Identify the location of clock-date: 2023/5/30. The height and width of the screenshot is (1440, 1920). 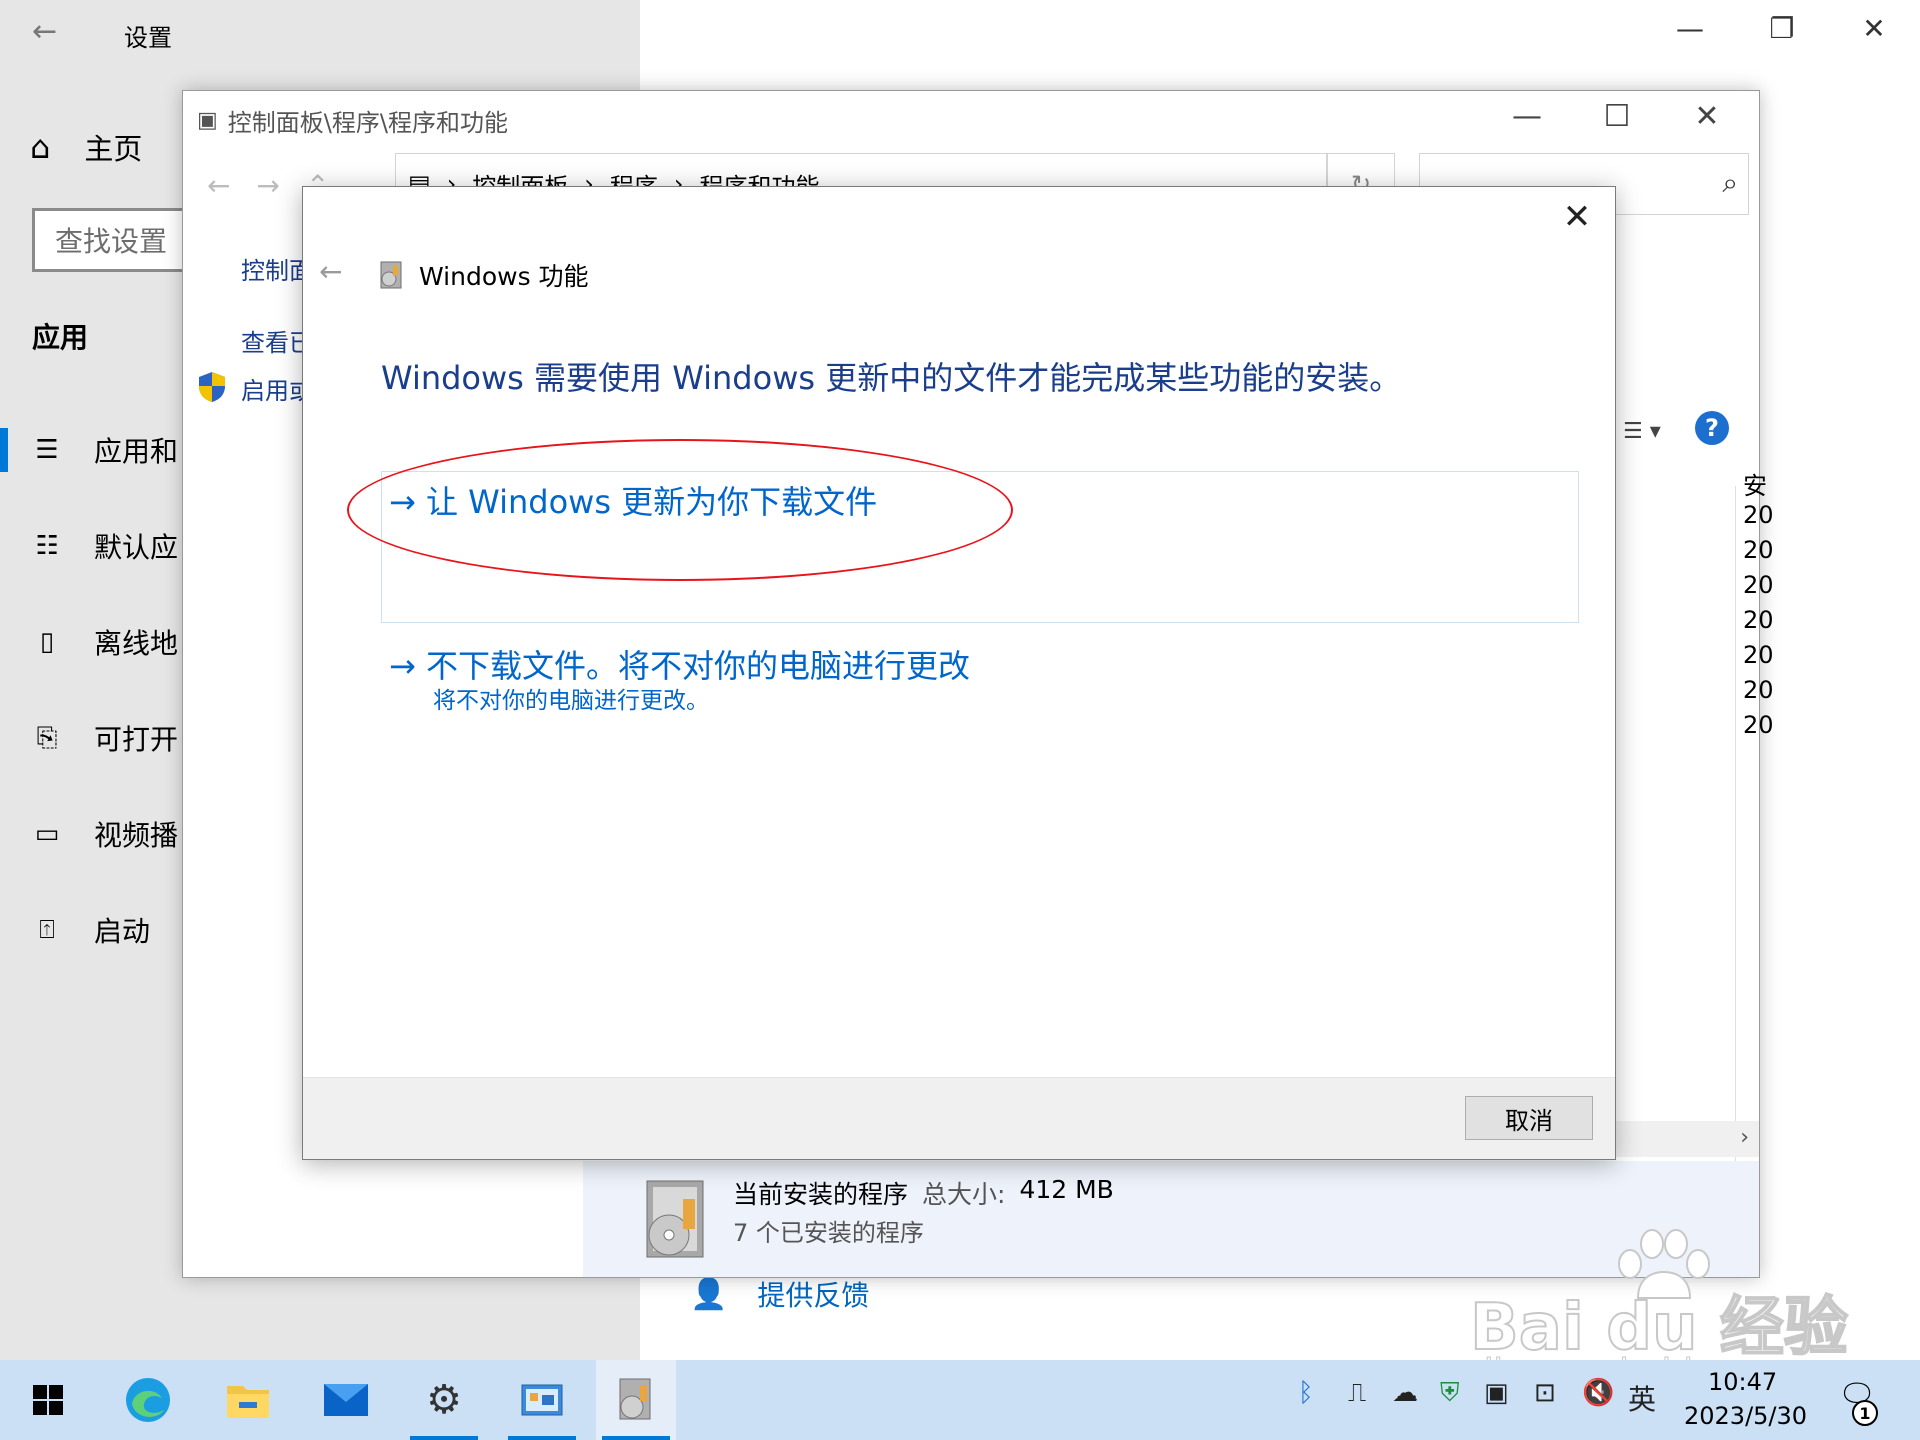
(1745, 1416).